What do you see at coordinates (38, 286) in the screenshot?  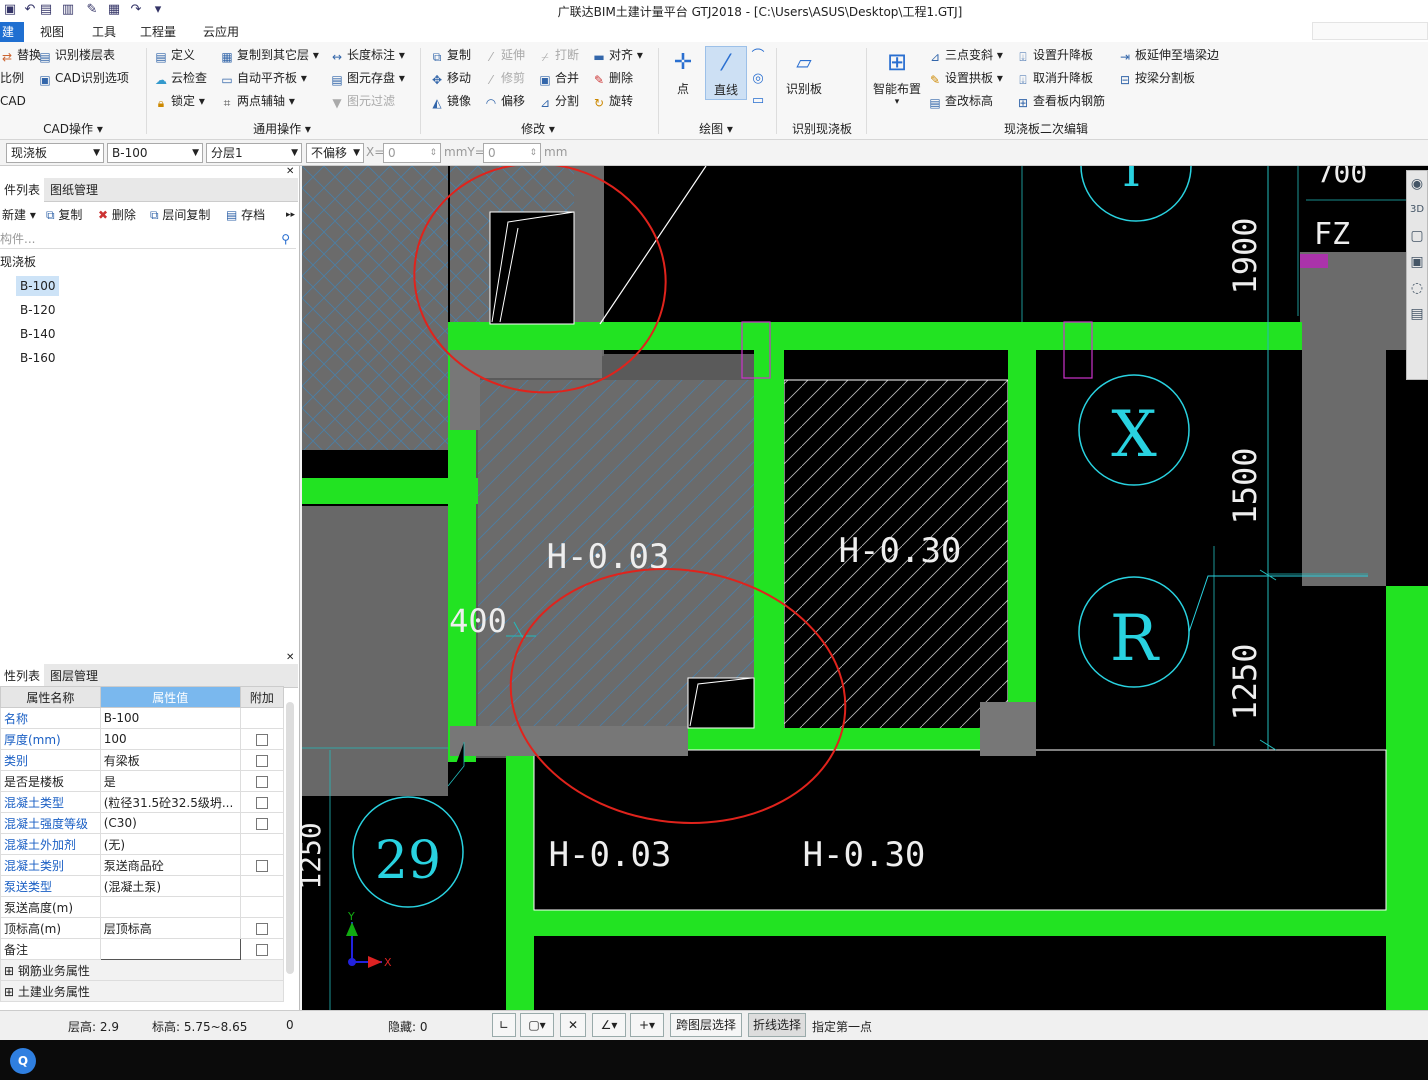 I see `tree-item: B-100` at bounding box center [38, 286].